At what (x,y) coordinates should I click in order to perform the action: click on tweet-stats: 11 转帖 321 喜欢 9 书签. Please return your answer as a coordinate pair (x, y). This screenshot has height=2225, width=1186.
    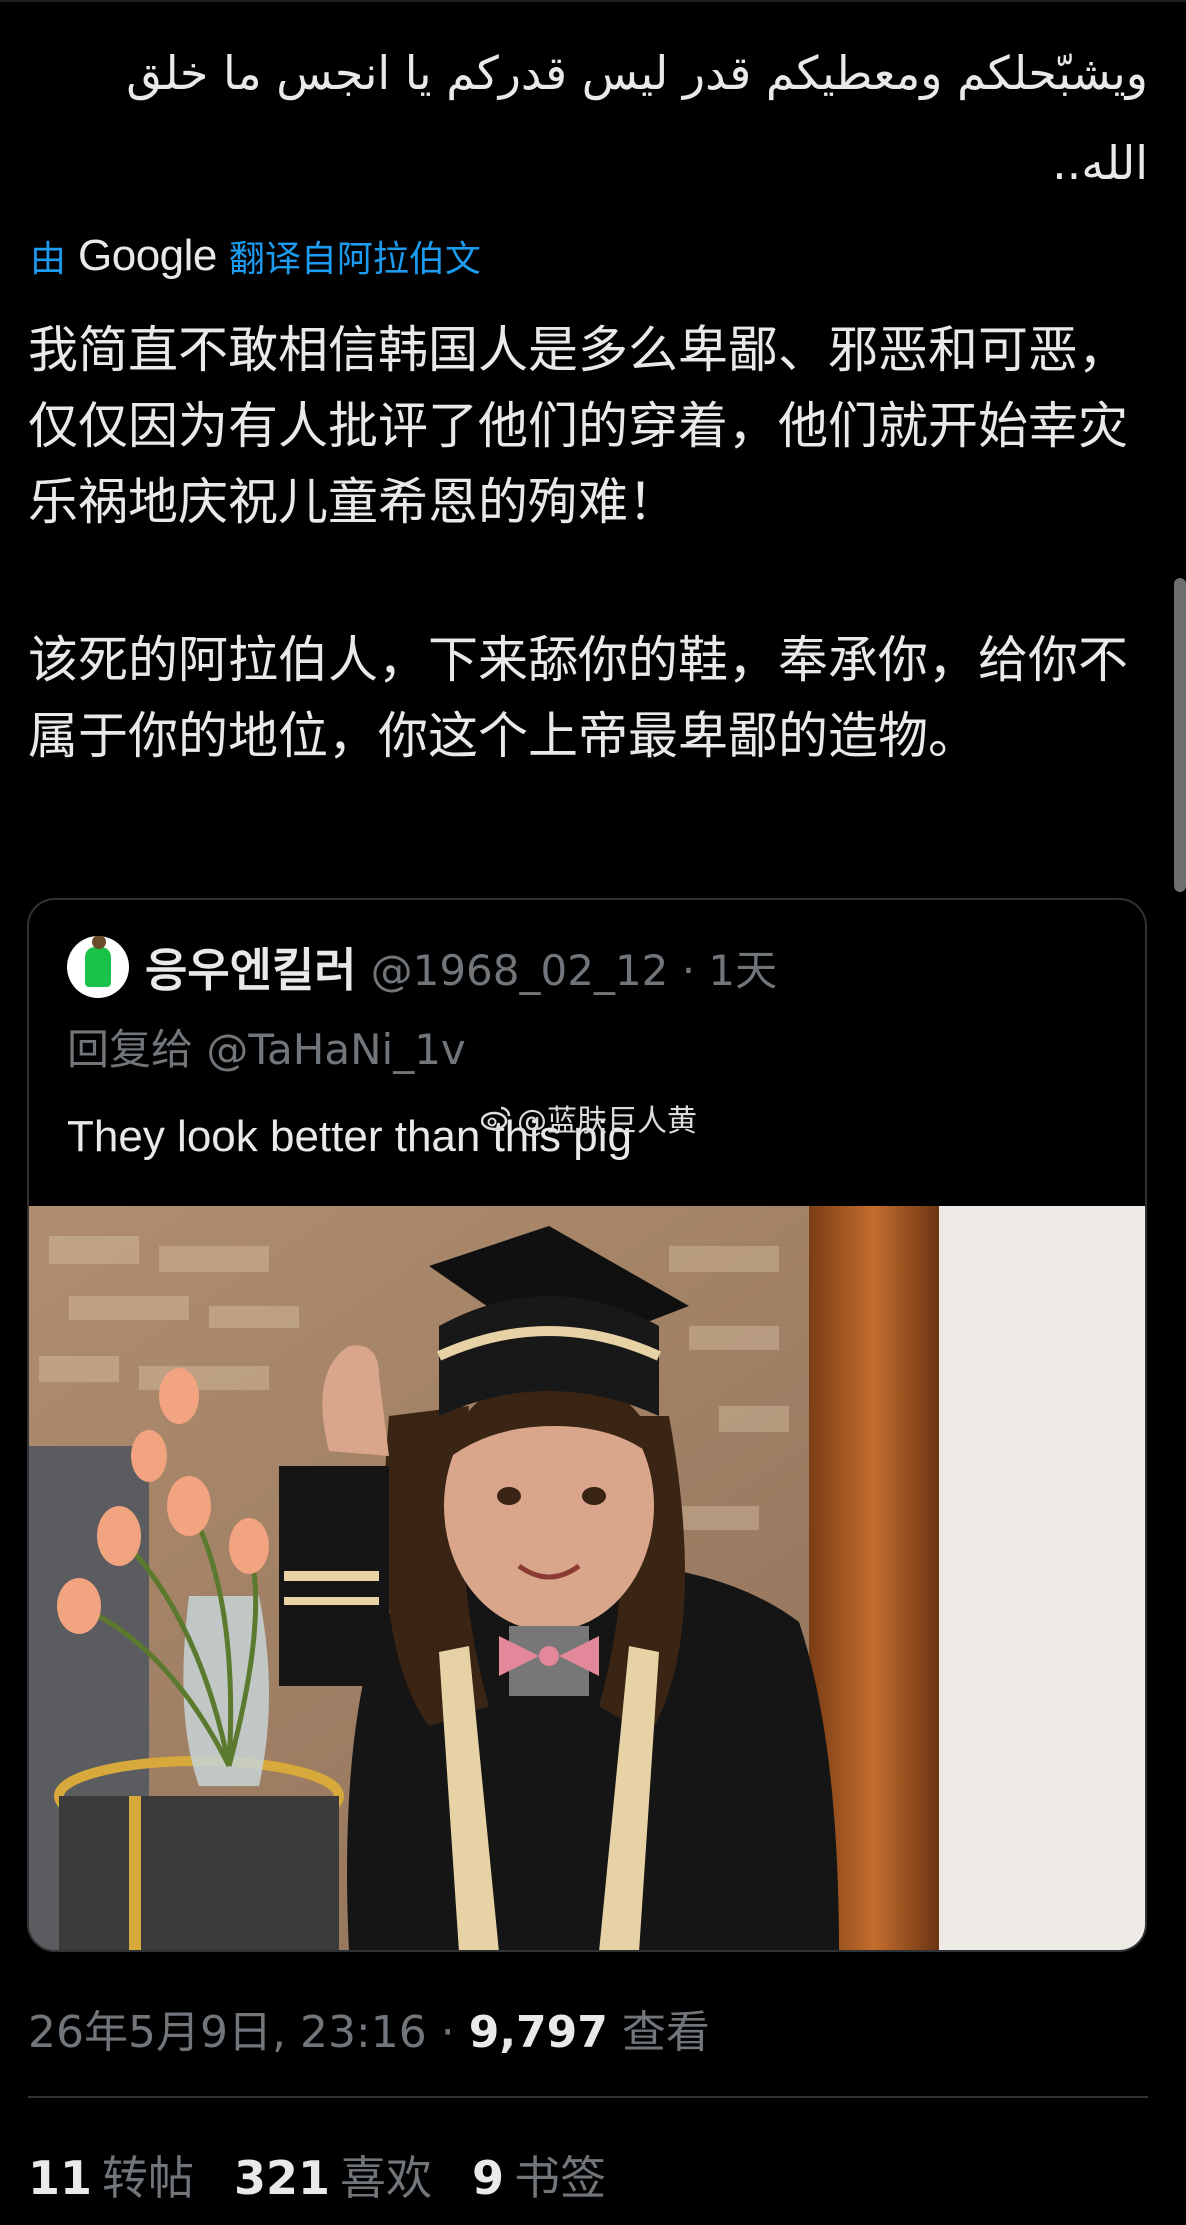
    Looking at the image, I should click on (317, 2175).